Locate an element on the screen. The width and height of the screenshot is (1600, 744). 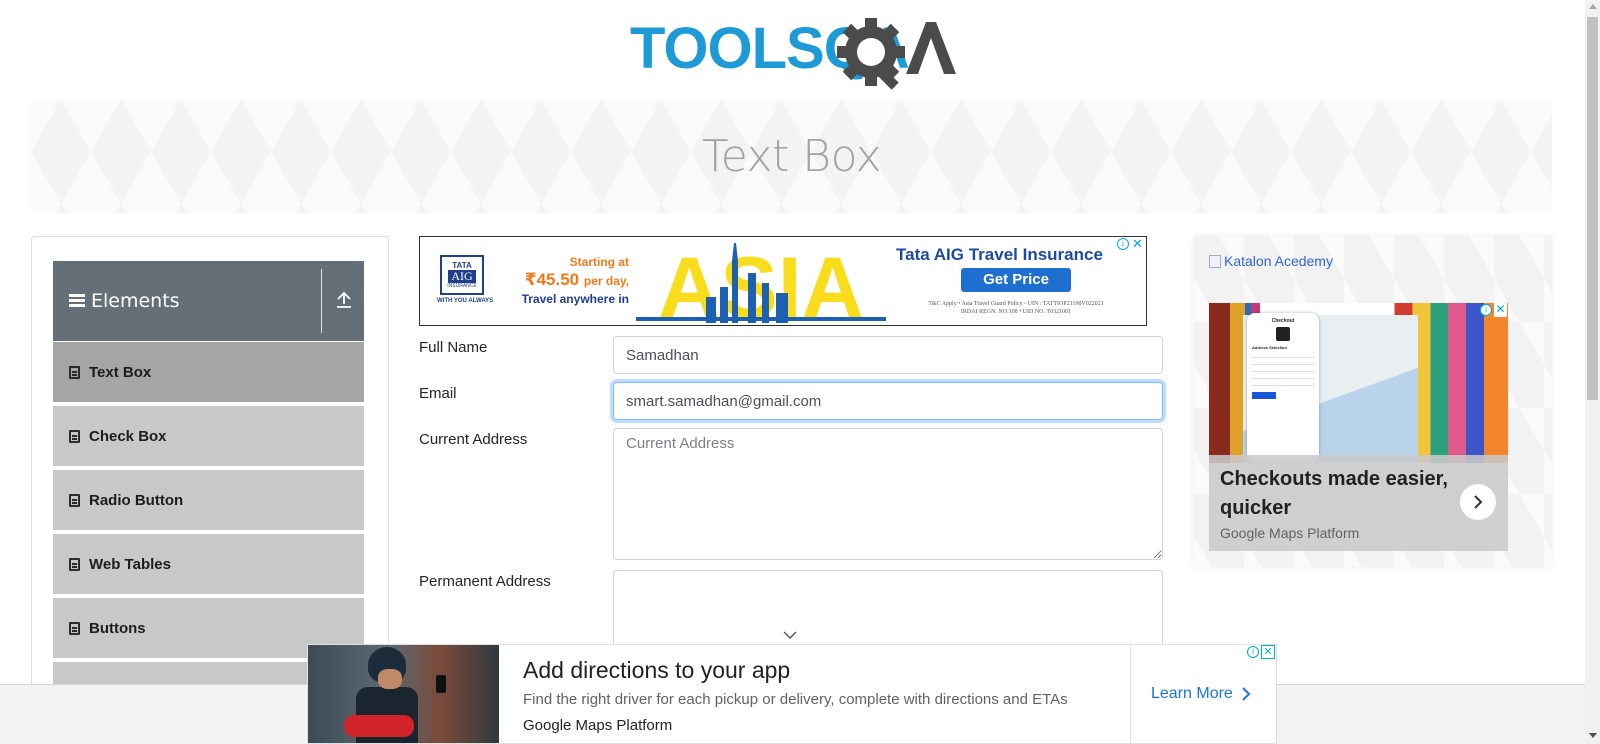
tata-tagline: WITH YOU ALWAYS is located at coordinates (465, 301).